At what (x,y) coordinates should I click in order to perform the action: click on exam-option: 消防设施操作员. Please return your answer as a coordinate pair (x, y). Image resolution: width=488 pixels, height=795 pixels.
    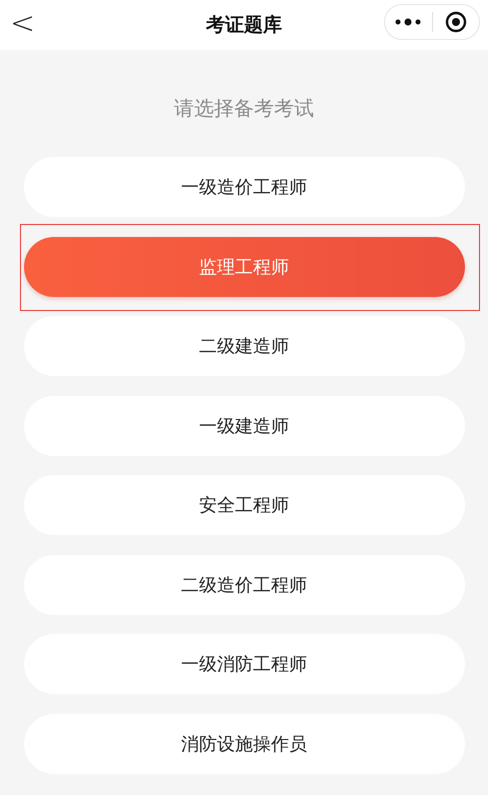
    Looking at the image, I should click on (244, 744).